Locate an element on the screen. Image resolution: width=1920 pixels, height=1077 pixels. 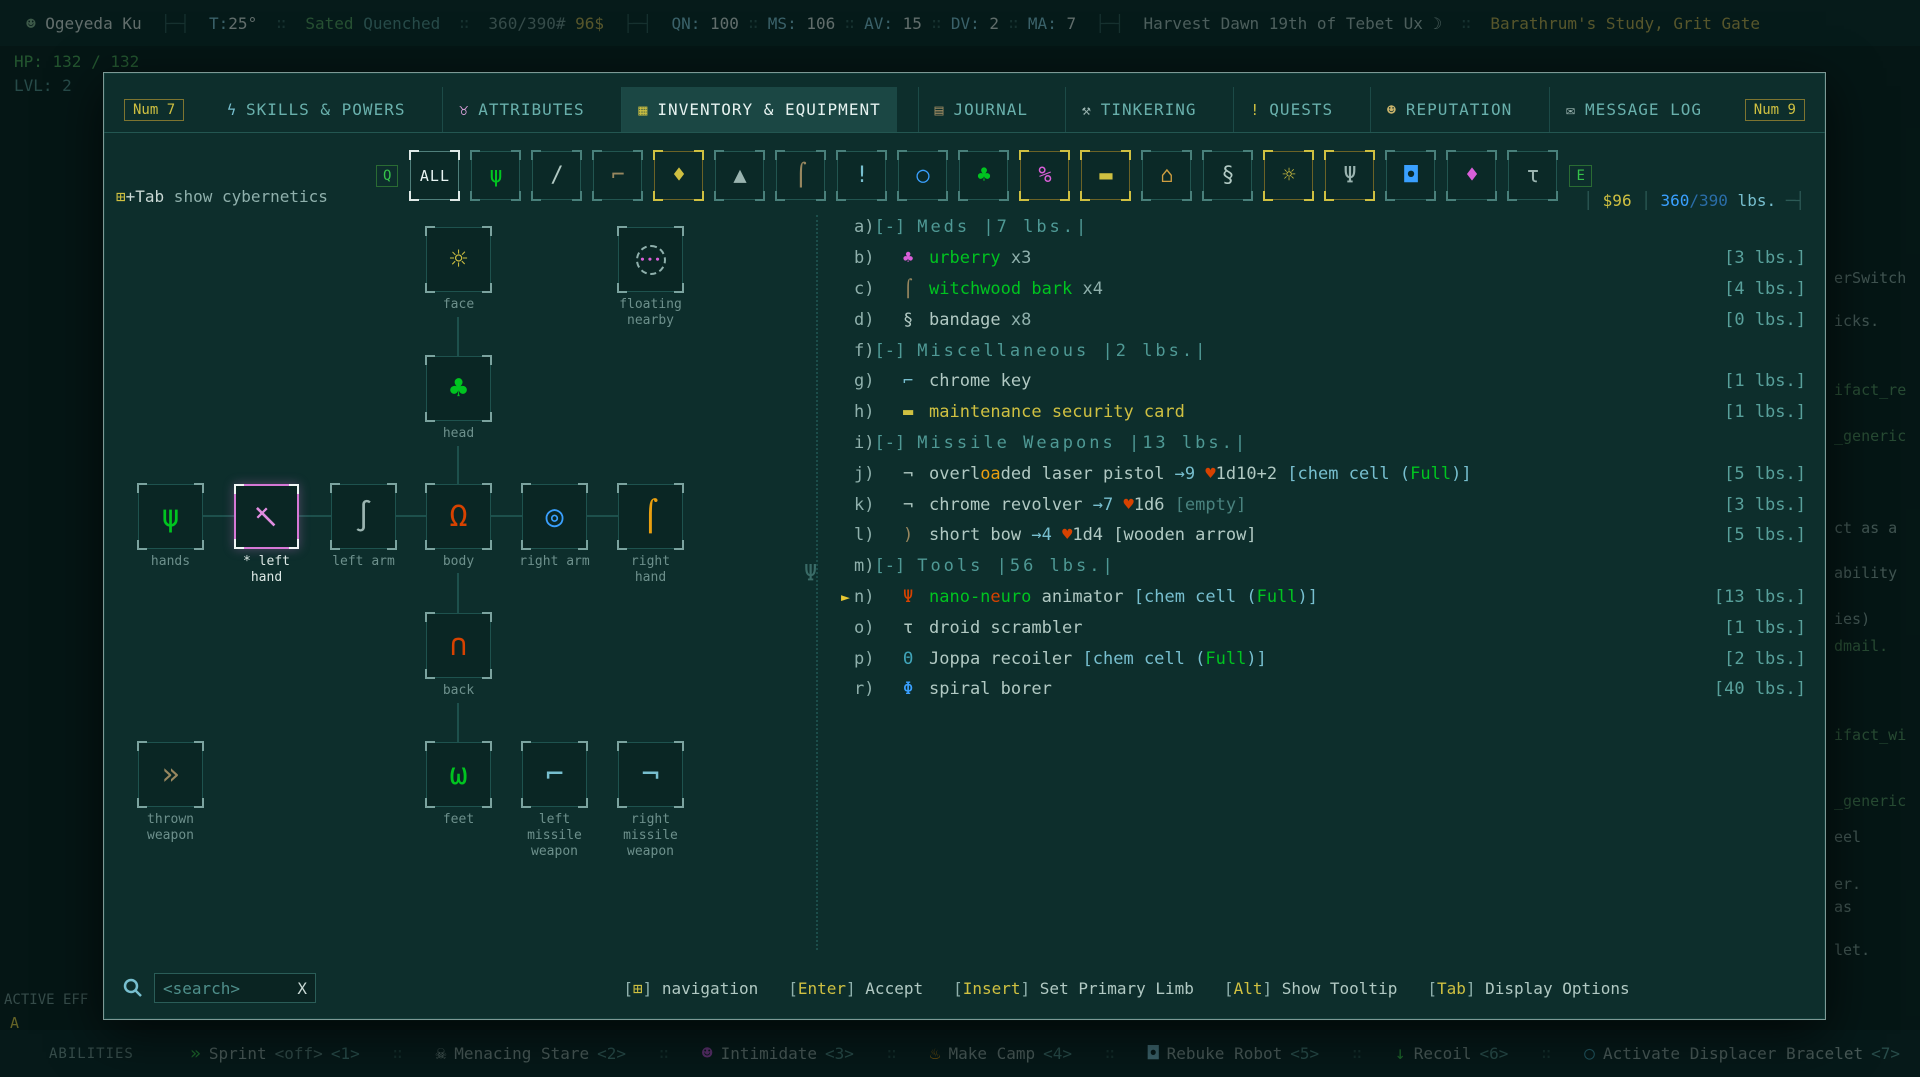
filter-tab-16: ◘ is located at coordinates (1411, 175).